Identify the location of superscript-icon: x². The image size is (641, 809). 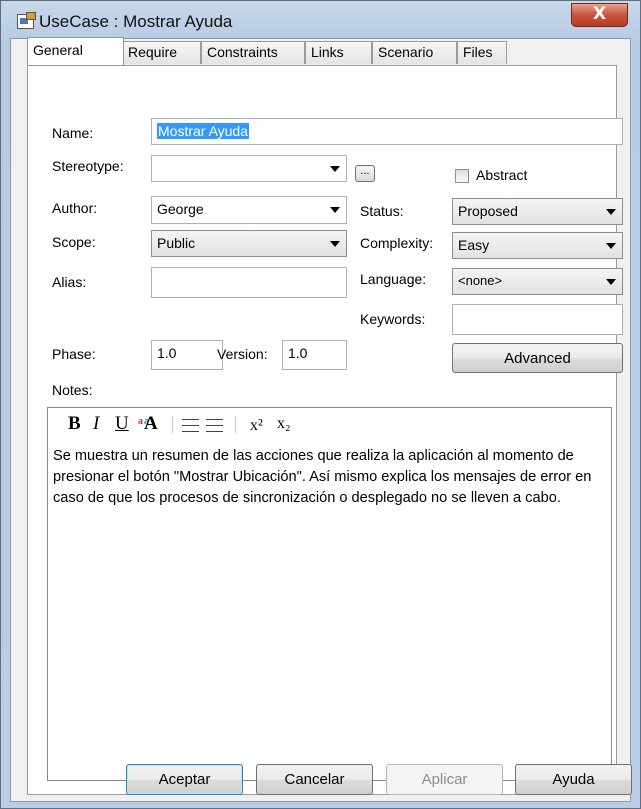
(256, 426).